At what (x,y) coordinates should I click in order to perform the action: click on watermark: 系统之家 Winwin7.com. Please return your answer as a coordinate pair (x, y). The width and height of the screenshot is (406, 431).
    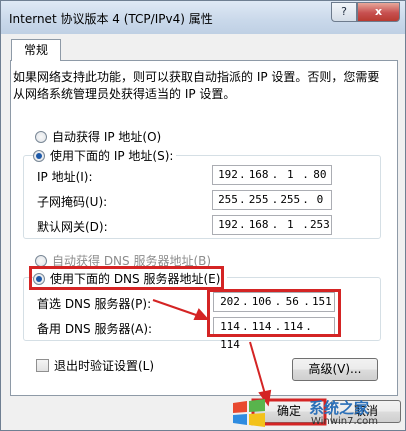
    Looking at the image, I should click on (314, 412).